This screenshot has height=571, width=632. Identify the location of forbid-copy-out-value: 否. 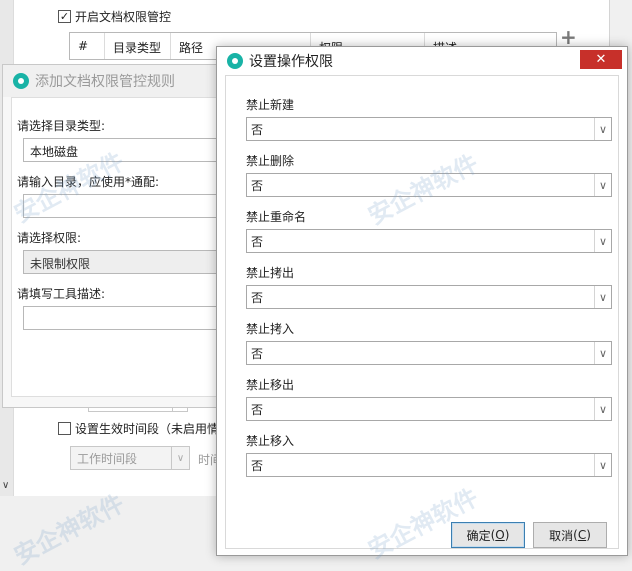
(257, 297).